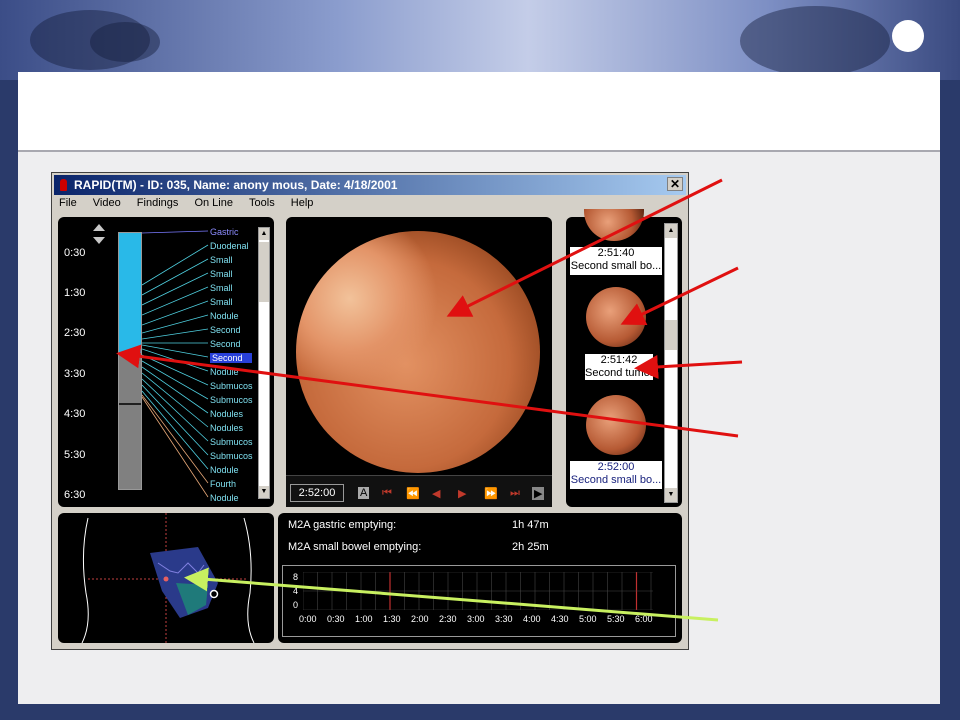  What do you see at coordinates (679, 295) in the screenshot?
I see `arrow-thumbnail` at bounding box center [679, 295].